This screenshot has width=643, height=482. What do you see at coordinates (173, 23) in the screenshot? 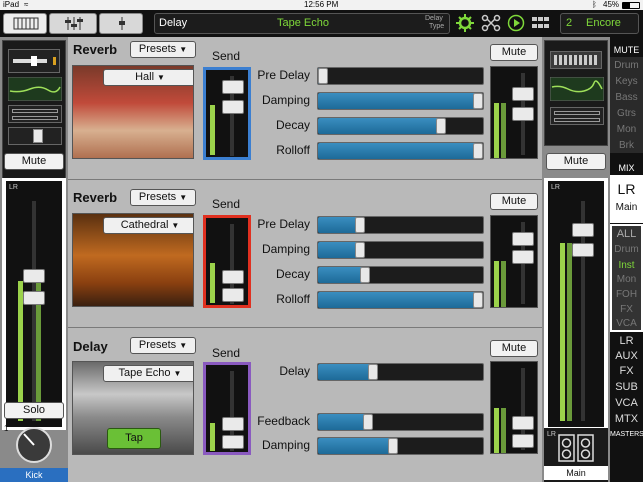
I see `fx-name: Delay` at bounding box center [173, 23].